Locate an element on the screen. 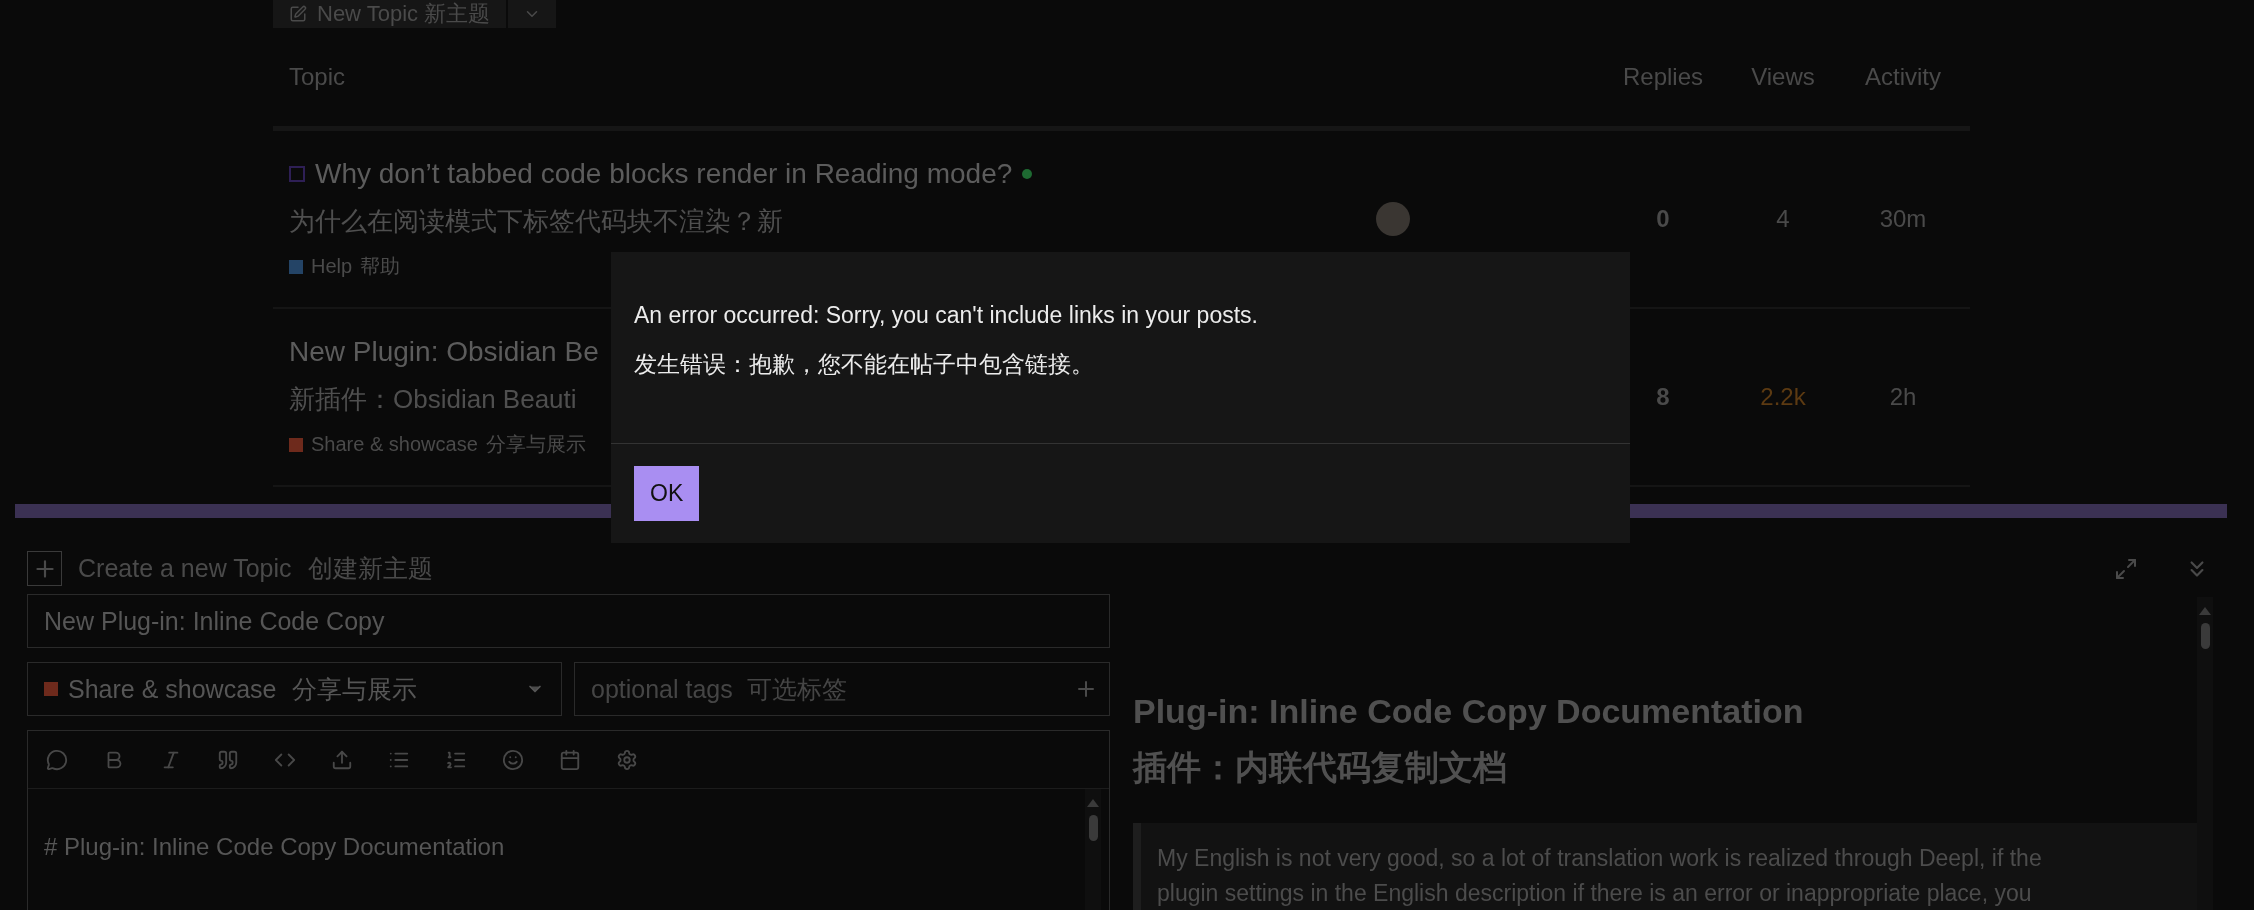 The width and height of the screenshot is (2254, 910). activity-time: 2h is located at coordinates (1903, 397).